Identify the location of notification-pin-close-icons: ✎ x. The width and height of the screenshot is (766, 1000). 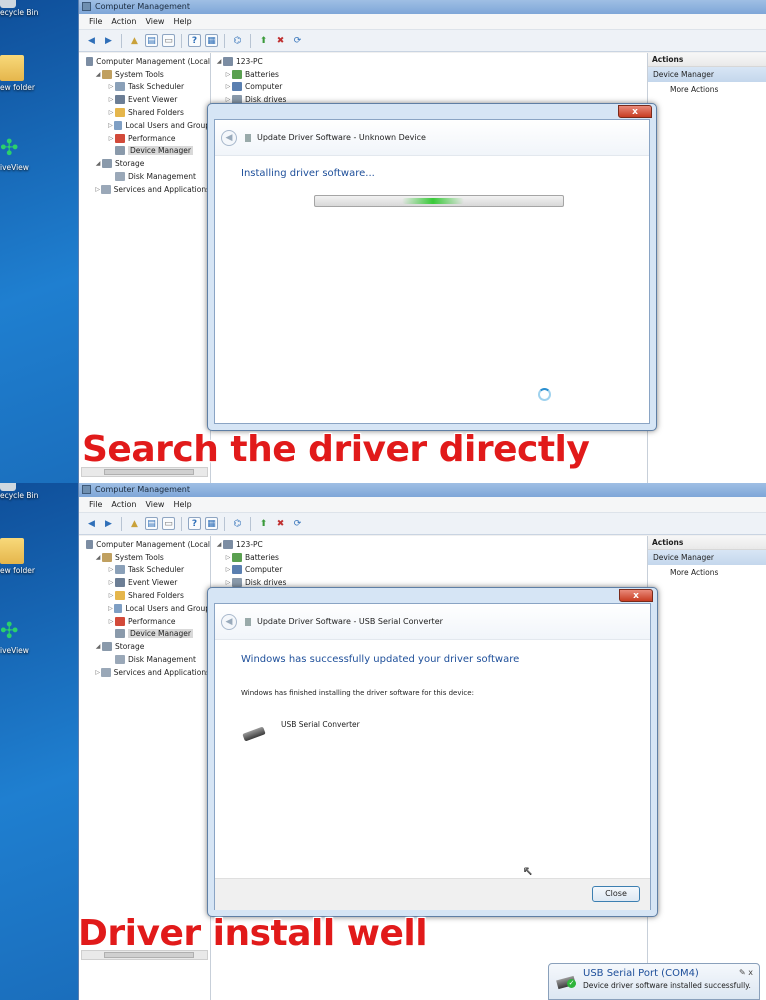
(746, 972).